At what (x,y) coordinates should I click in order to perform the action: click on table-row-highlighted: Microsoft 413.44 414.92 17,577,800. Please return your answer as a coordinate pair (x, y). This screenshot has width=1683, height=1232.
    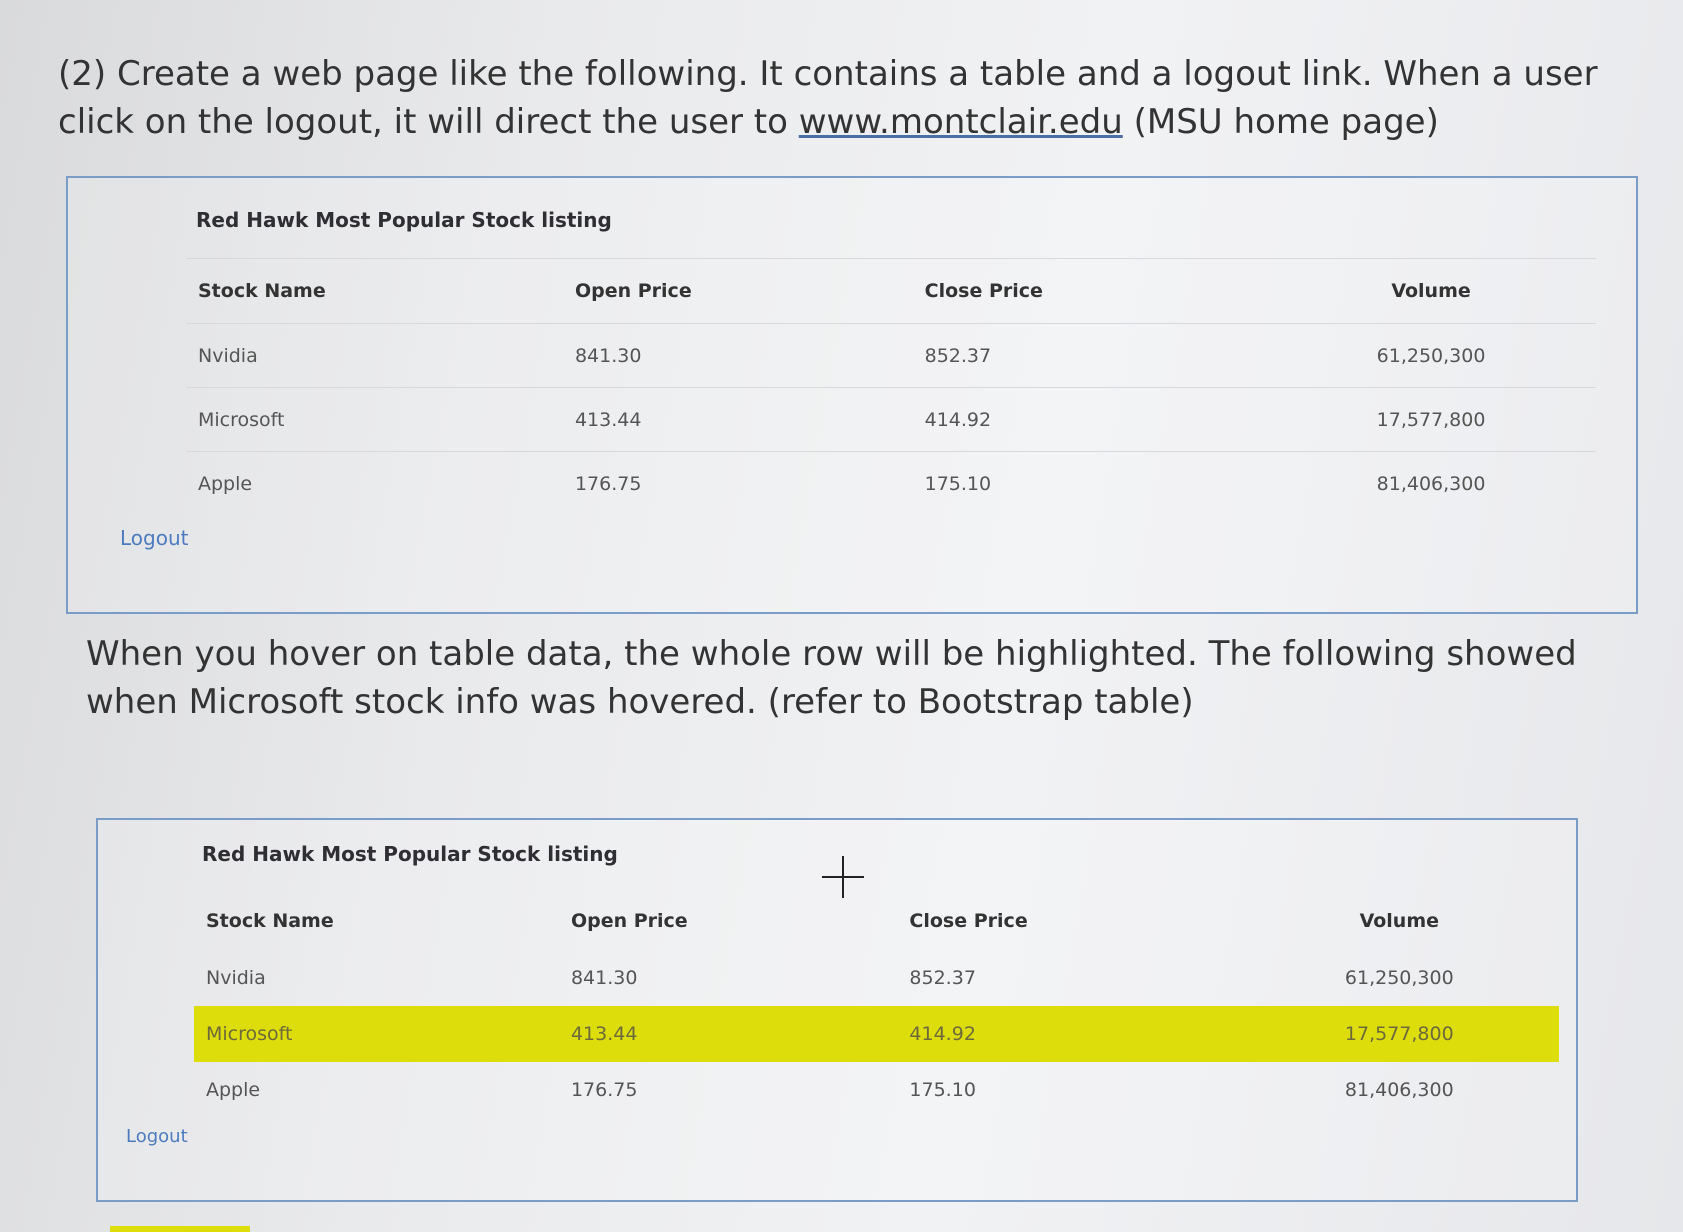
    Looking at the image, I should click on (876, 1034).